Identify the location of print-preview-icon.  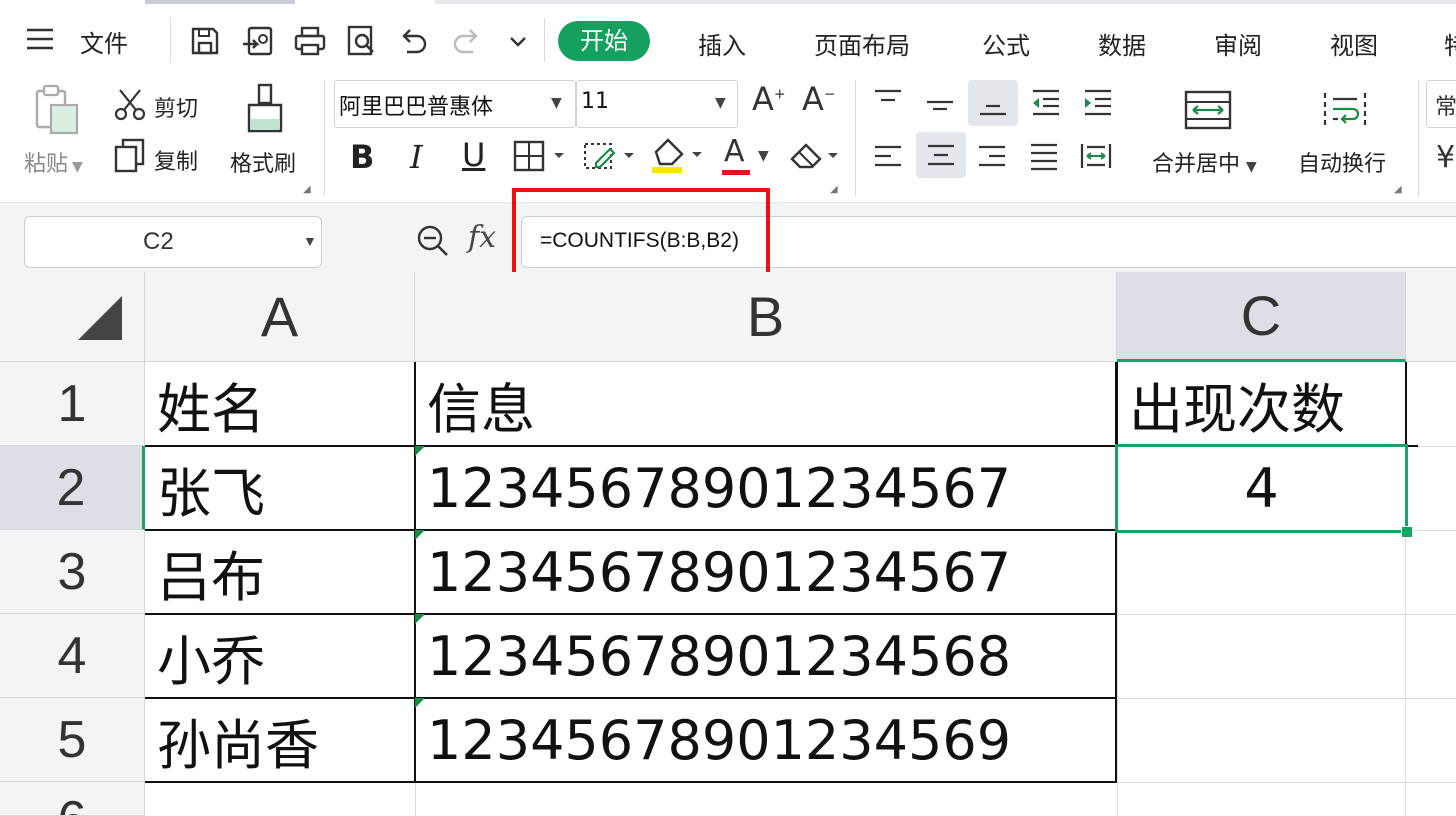
(362, 41).